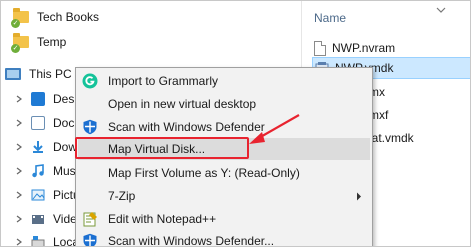 The height and width of the screenshot is (247, 471). I want to click on file-item-label: lat.vmdk, so click(391, 138).